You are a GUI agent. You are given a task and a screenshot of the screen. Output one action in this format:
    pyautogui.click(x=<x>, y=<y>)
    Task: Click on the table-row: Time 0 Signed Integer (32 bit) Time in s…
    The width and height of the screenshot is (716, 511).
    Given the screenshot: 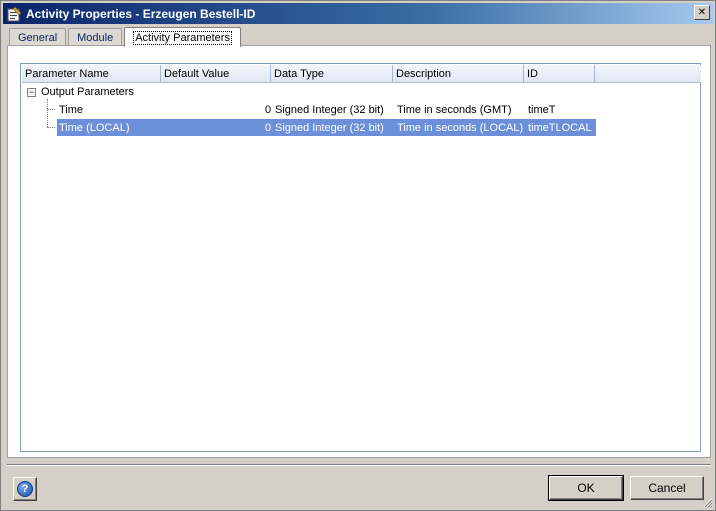 What is the action you would take?
    pyautogui.click(x=326, y=109)
    